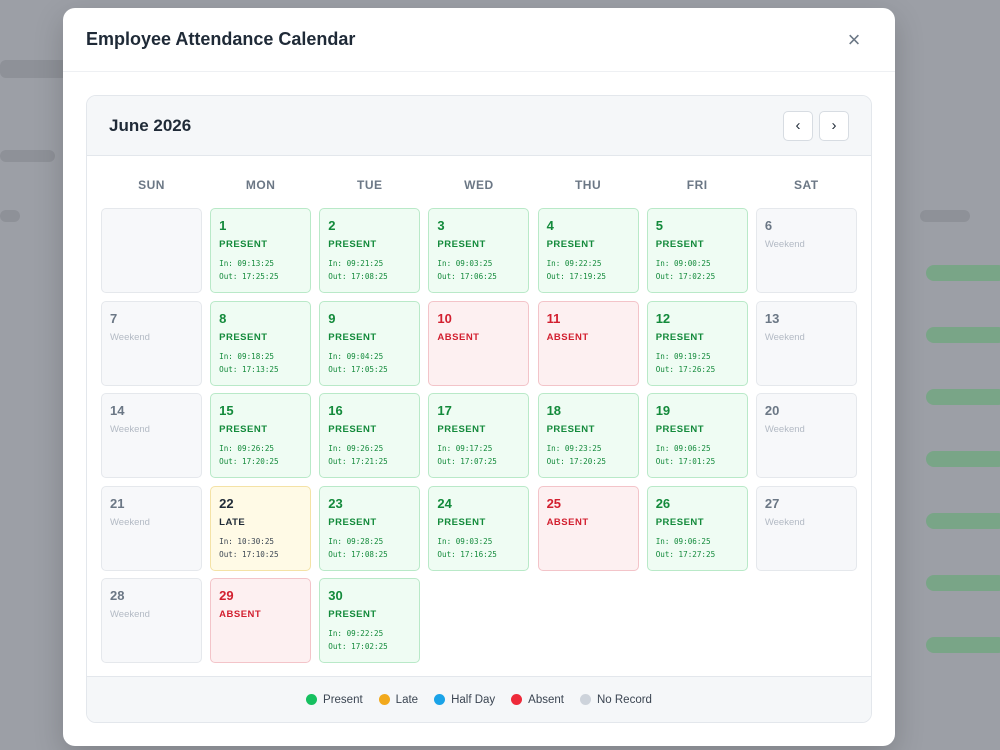 This screenshot has height=750, width=1000. I want to click on calendar-day-16: 16 PRESENT In: 09:26:25 Out: 17:21:25, so click(370, 435).